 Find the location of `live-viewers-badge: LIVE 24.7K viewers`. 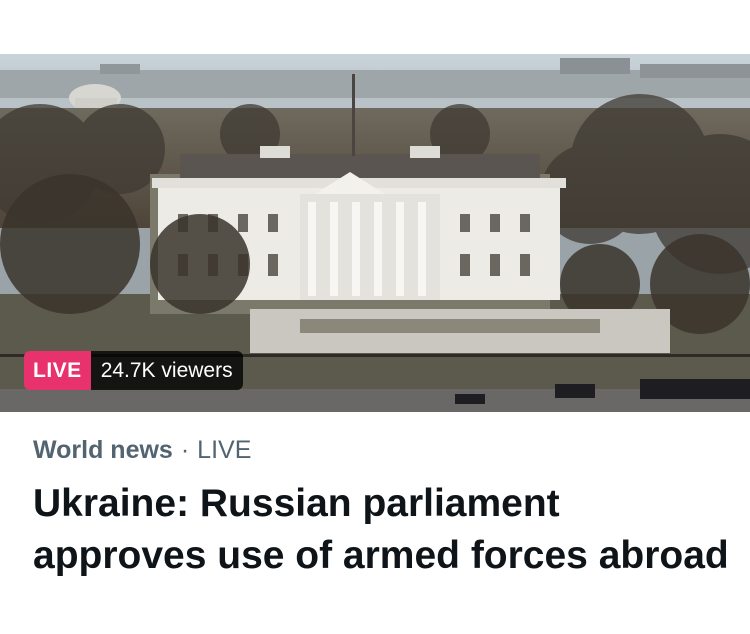

live-viewers-badge: LIVE 24.7K viewers is located at coordinates (133, 370).